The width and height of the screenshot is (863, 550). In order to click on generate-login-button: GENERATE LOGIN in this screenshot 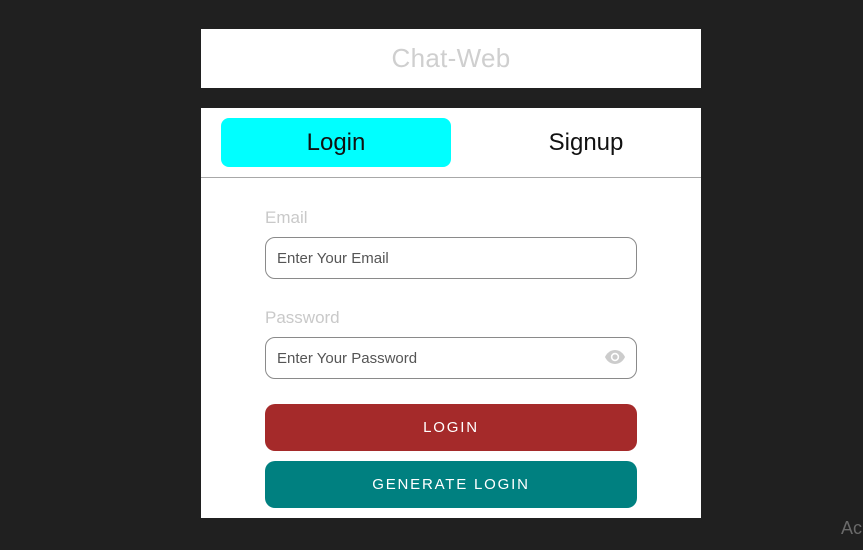, I will do `click(451, 484)`.